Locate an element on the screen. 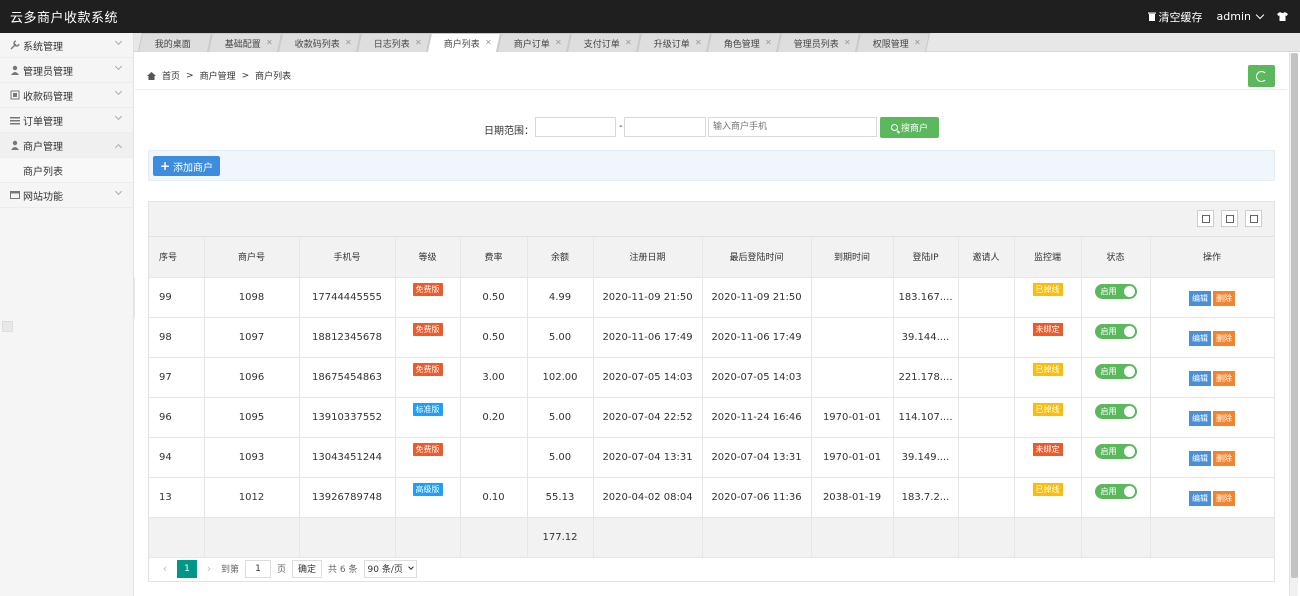 The height and width of the screenshot is (596, 1300). sidebar-subitem-merchant-list: 商户列表 is located at coordinates (66, 170).